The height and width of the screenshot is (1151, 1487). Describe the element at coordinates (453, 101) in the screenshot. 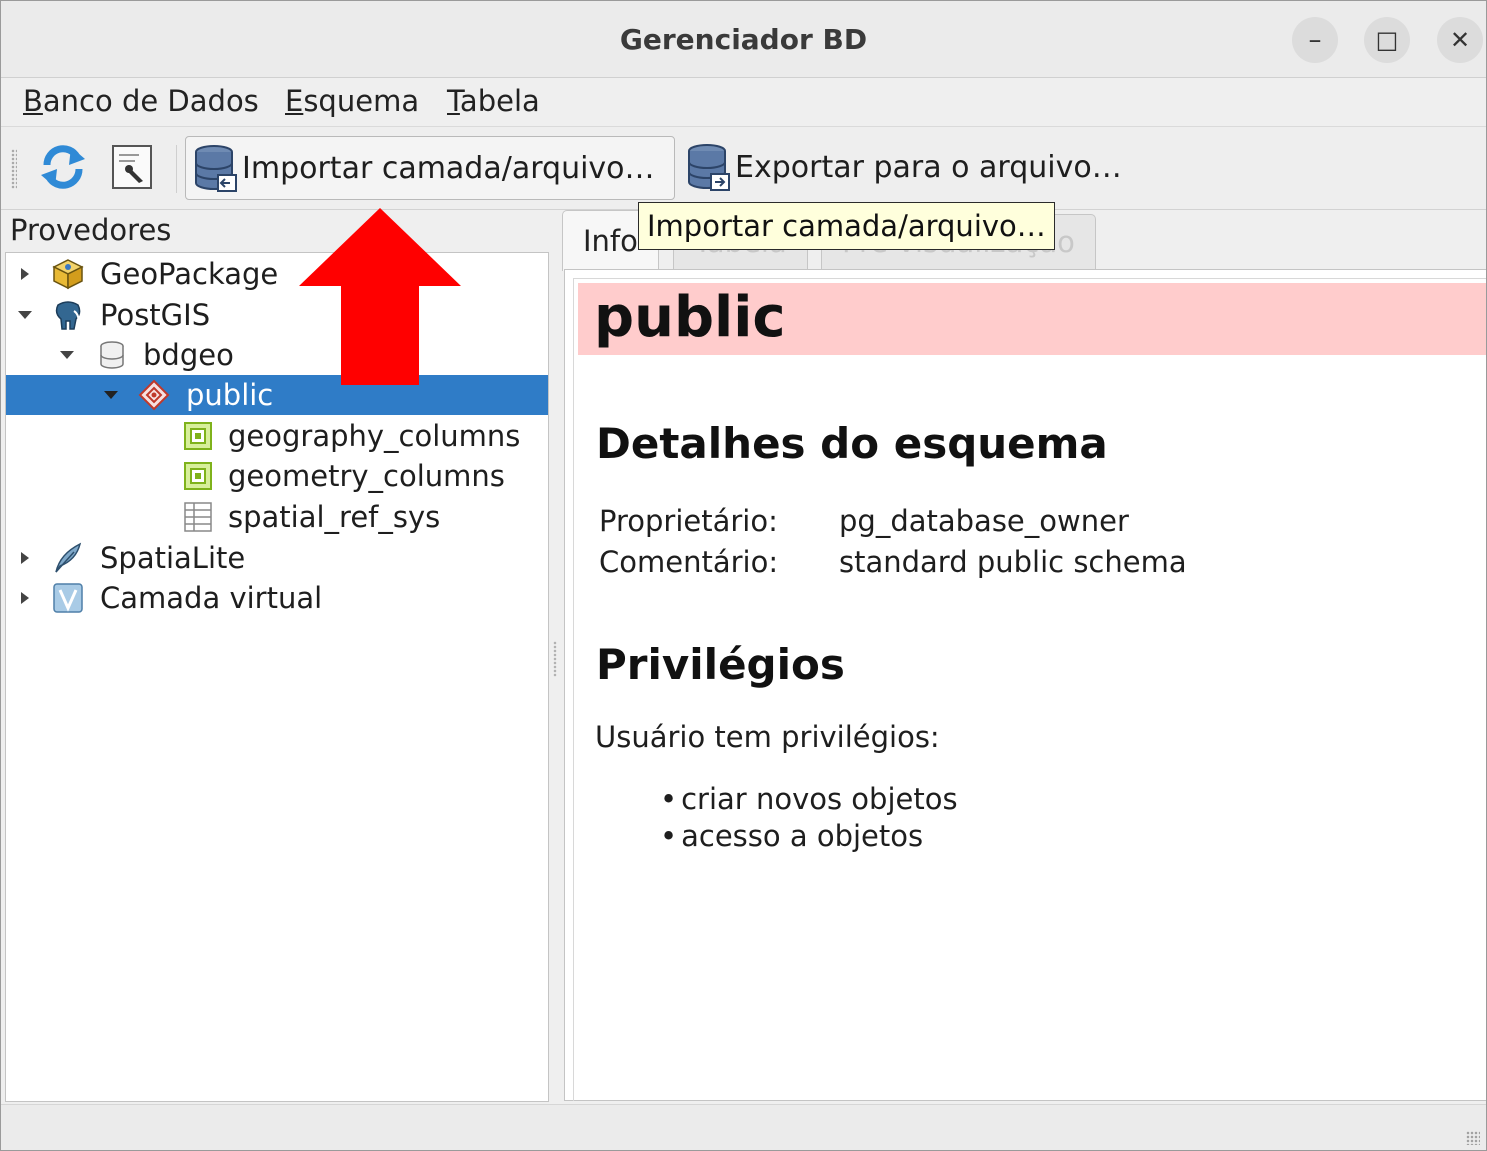

I see `menu-mnemonic: T` at that location.